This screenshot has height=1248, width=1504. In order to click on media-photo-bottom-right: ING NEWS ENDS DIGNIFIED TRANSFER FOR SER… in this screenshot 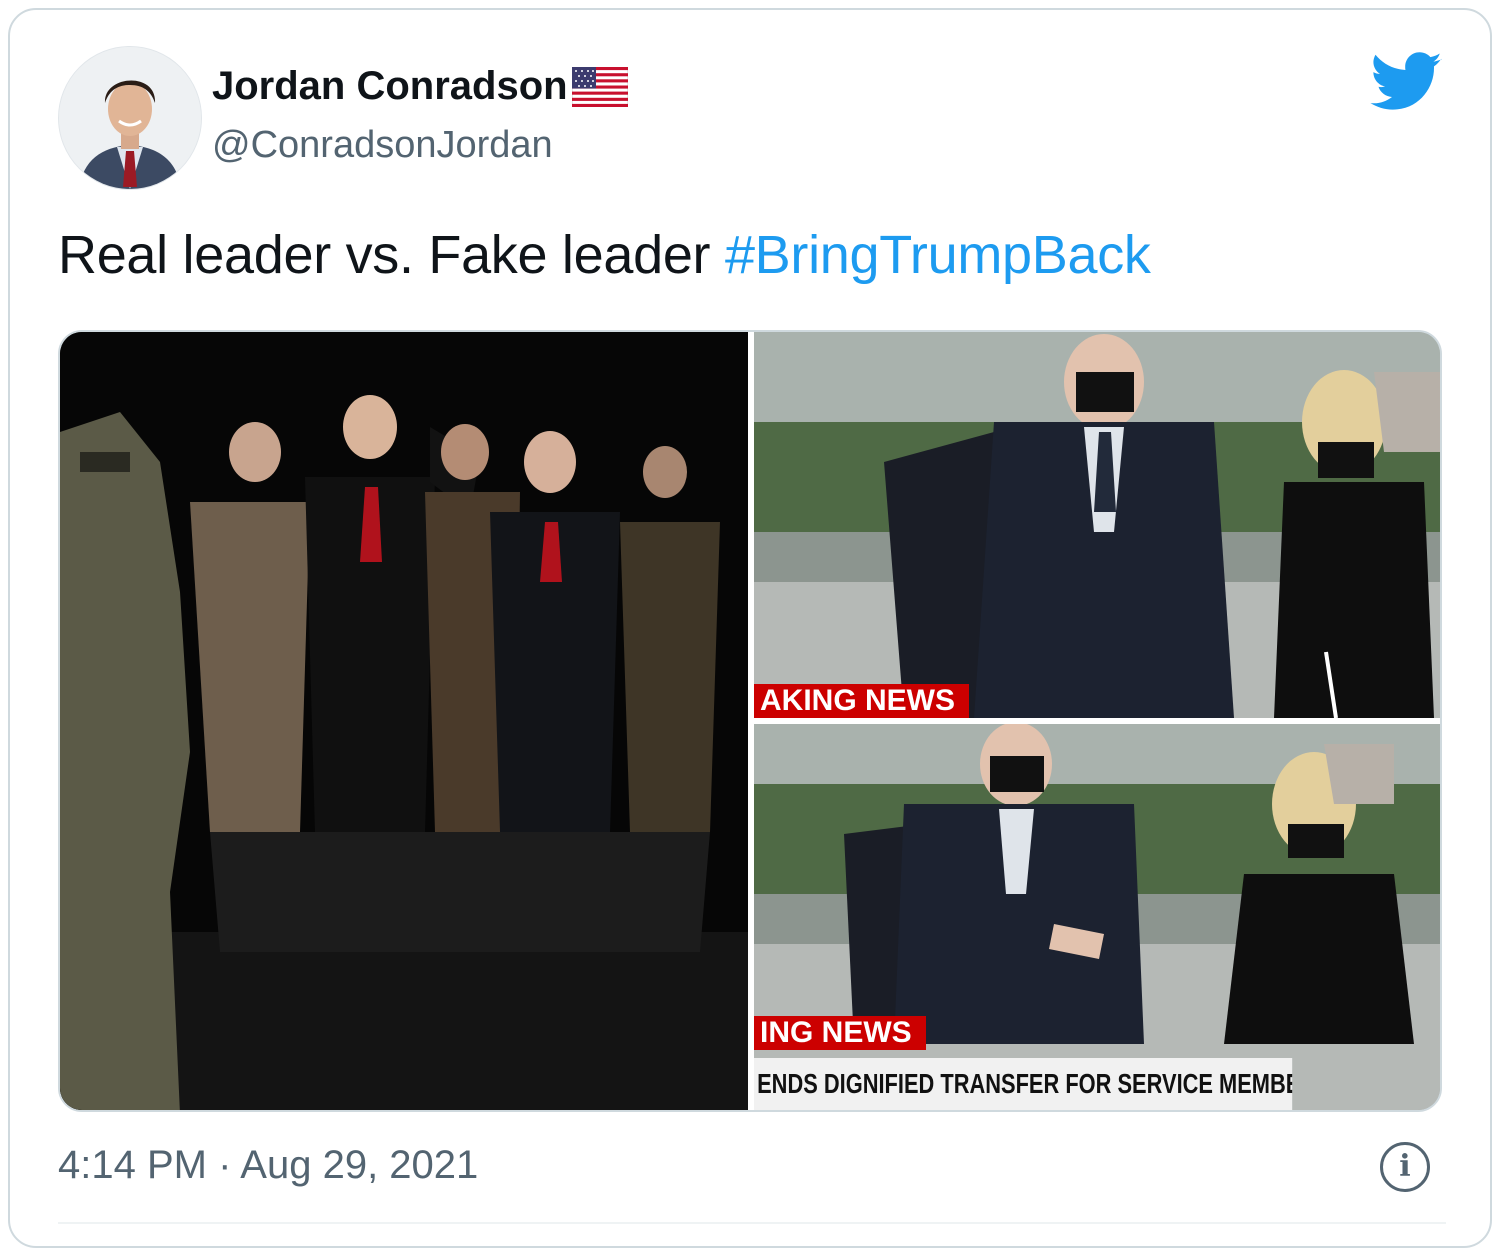, I will do `click(1097, 917)`.